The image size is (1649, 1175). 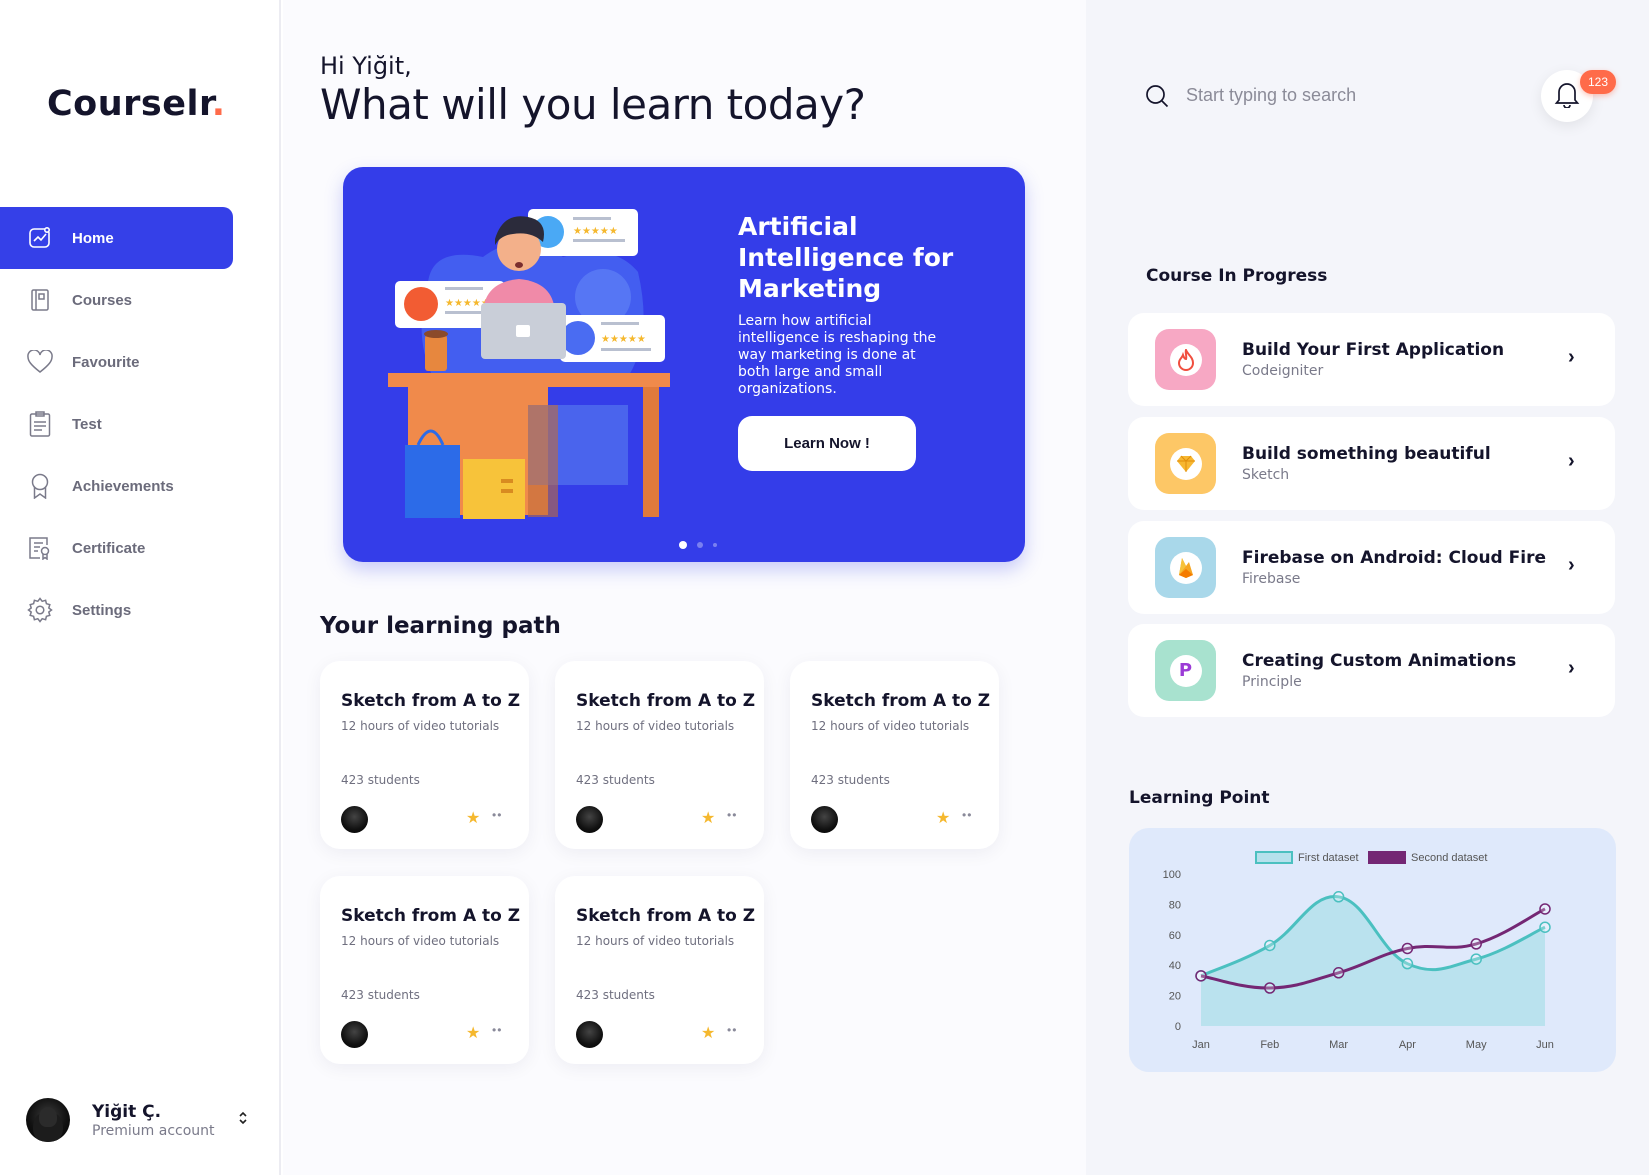 I want to click on sidebar-item-certificate: Certificate, so click(x=116, y=548).